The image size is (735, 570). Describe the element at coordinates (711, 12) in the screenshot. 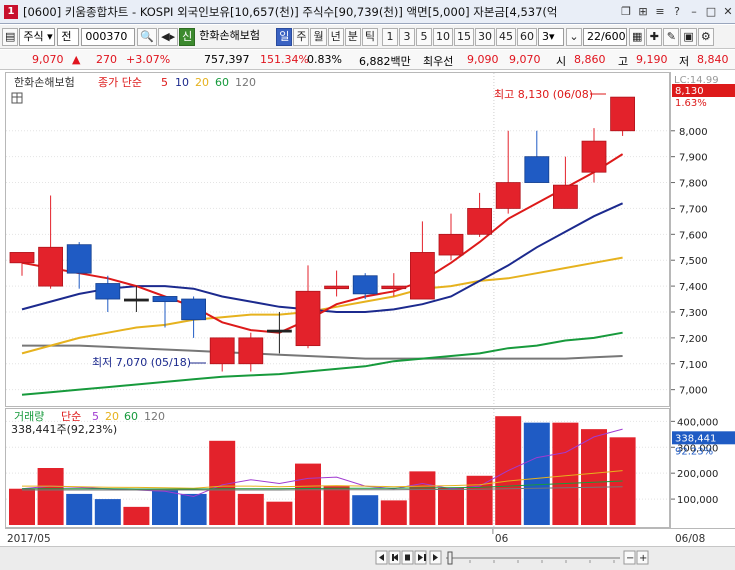

I see `maximize-icon: □` at that location.